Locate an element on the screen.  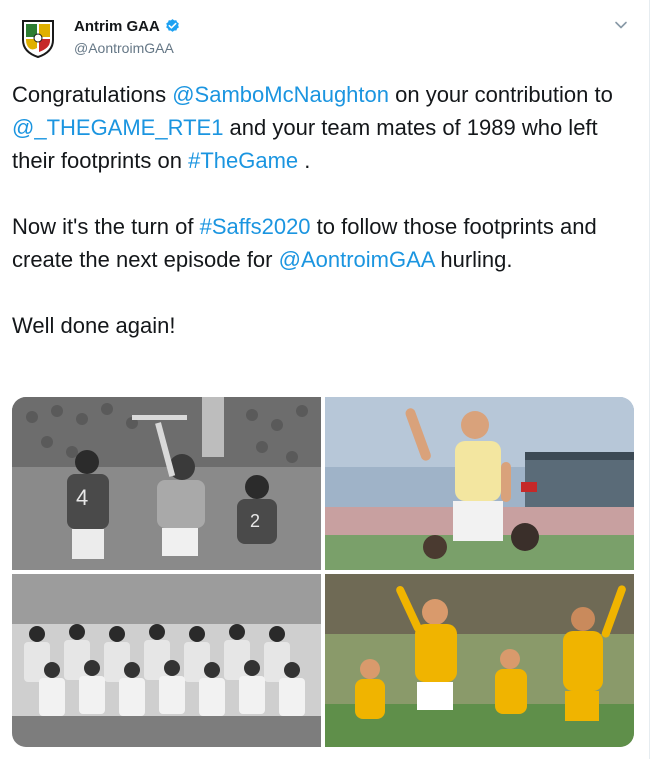
celebration-image is located at coordinates (479, 483).